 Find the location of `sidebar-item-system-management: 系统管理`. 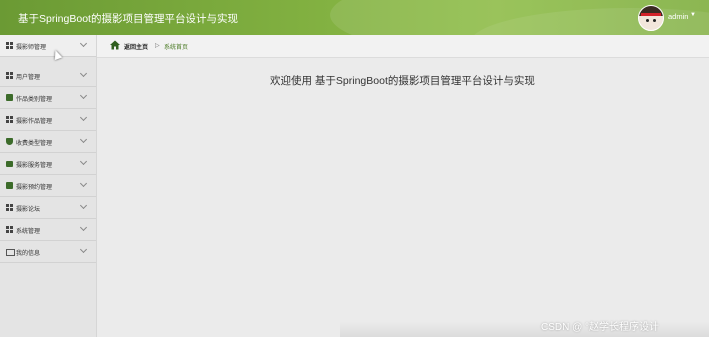

sidebar-item-system-management: 系统管理 is located at coordinates (48, 230).